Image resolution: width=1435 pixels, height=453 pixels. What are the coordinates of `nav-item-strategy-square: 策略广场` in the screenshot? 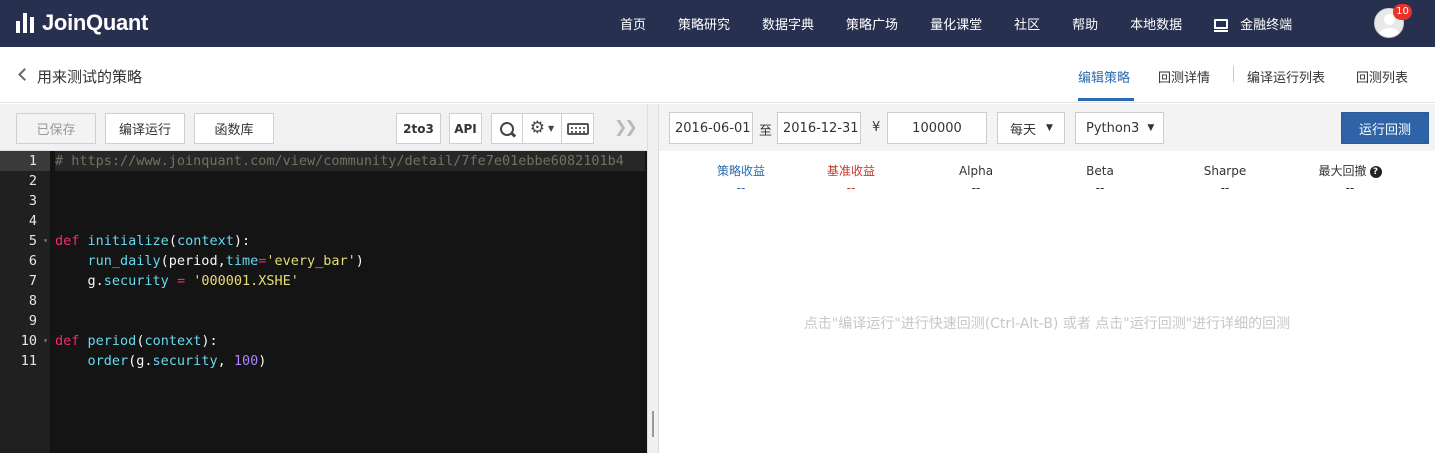 It's located at (872, 23).